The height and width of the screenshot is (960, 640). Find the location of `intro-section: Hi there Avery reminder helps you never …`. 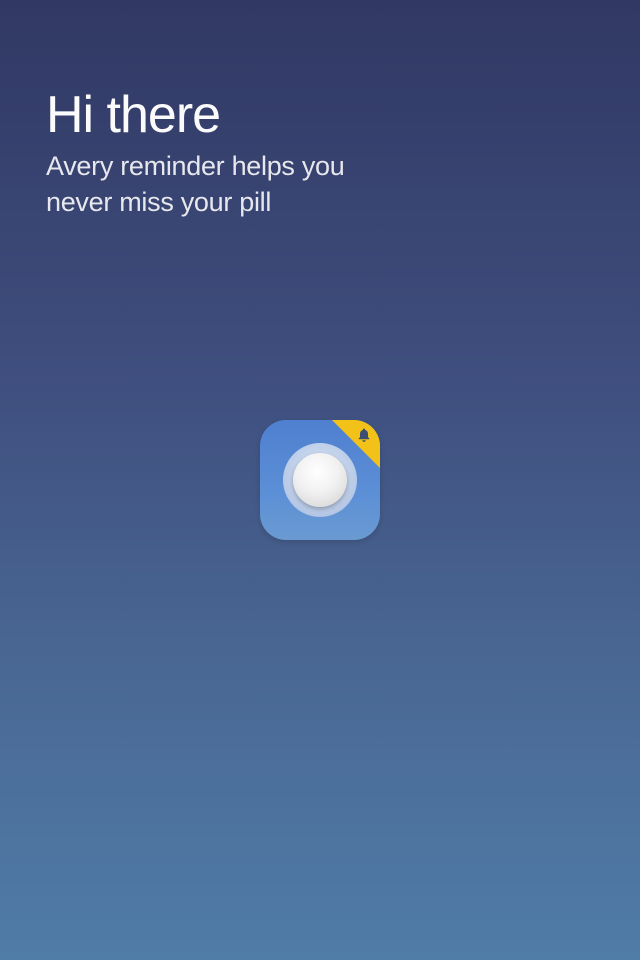

intro-section: Hi there Avery reminder helps you never … is located at coordinates (326, 153).